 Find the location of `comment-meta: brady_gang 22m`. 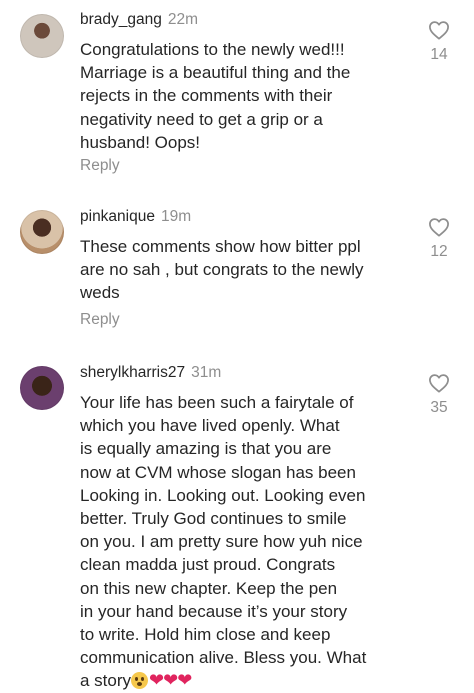

comment-meta: brady_gang 22m is located at coordinates (139, 20).